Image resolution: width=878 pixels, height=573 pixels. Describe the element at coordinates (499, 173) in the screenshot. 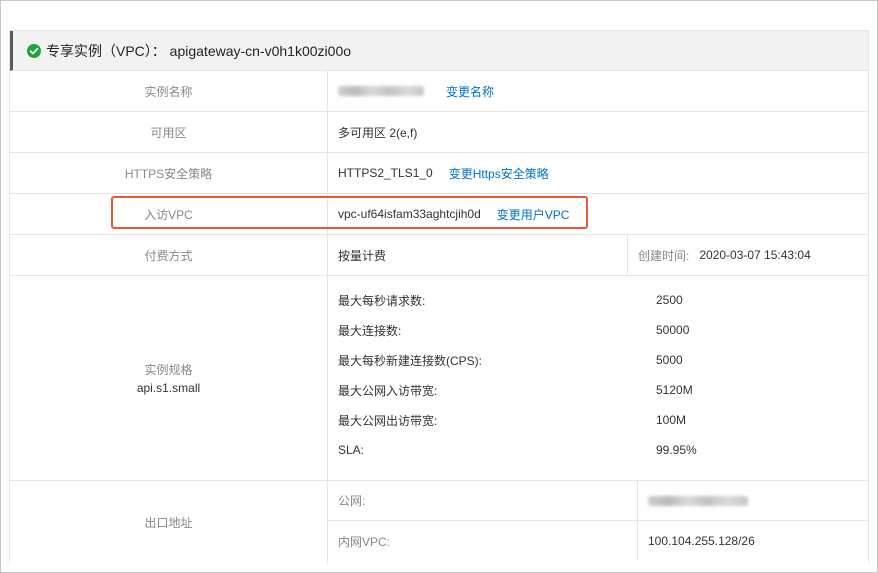

I see `change-https-policy-link: 变更Https安全策略` at that location.